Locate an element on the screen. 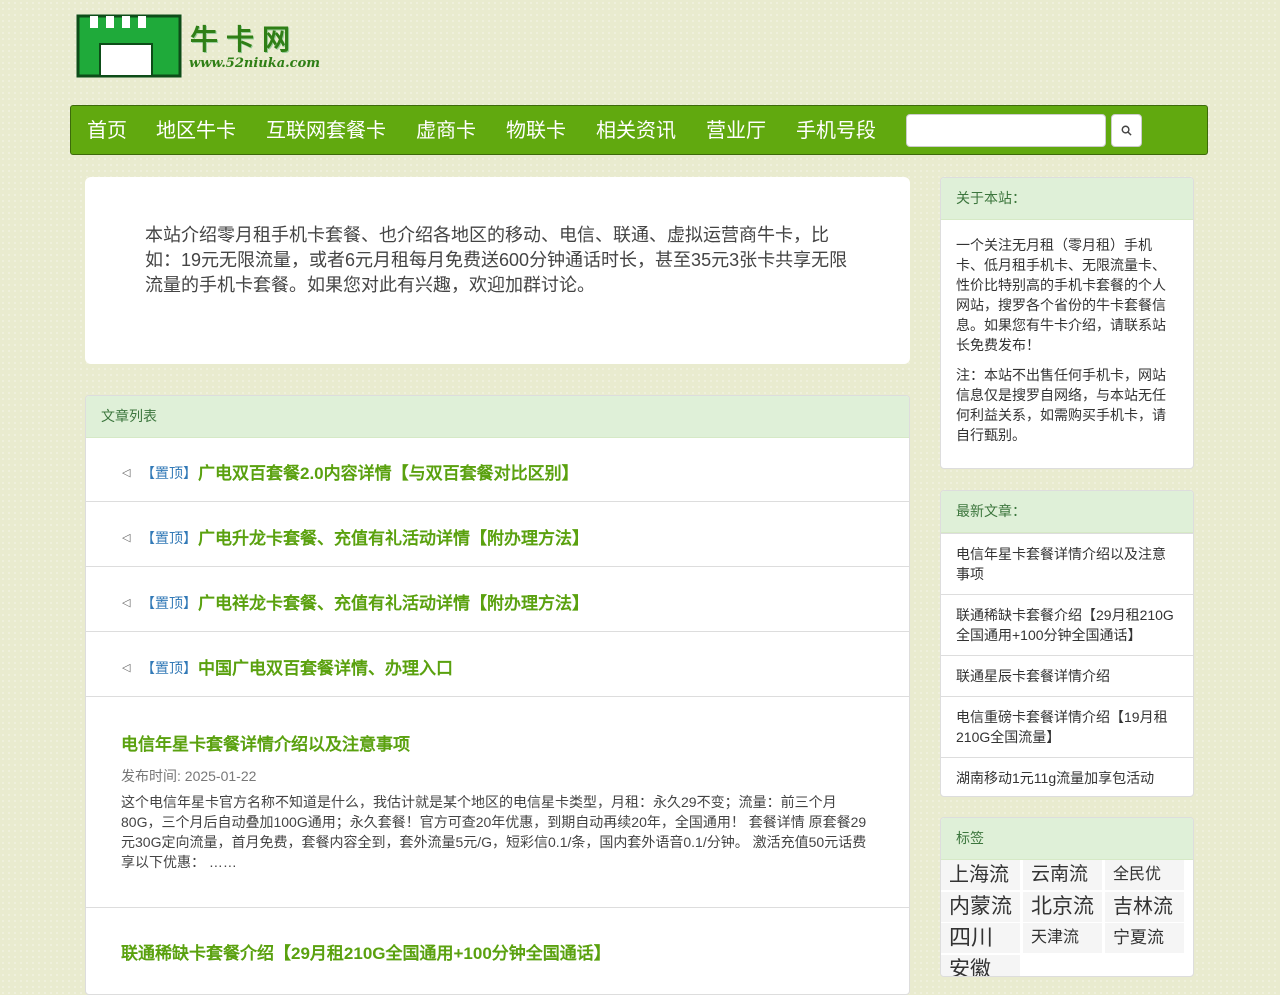 The height and width of the screenshot is (995, 1280). latest-article-link: 湖南移动1元11g流量加享包活动 is located at coordinates (1067, 776).